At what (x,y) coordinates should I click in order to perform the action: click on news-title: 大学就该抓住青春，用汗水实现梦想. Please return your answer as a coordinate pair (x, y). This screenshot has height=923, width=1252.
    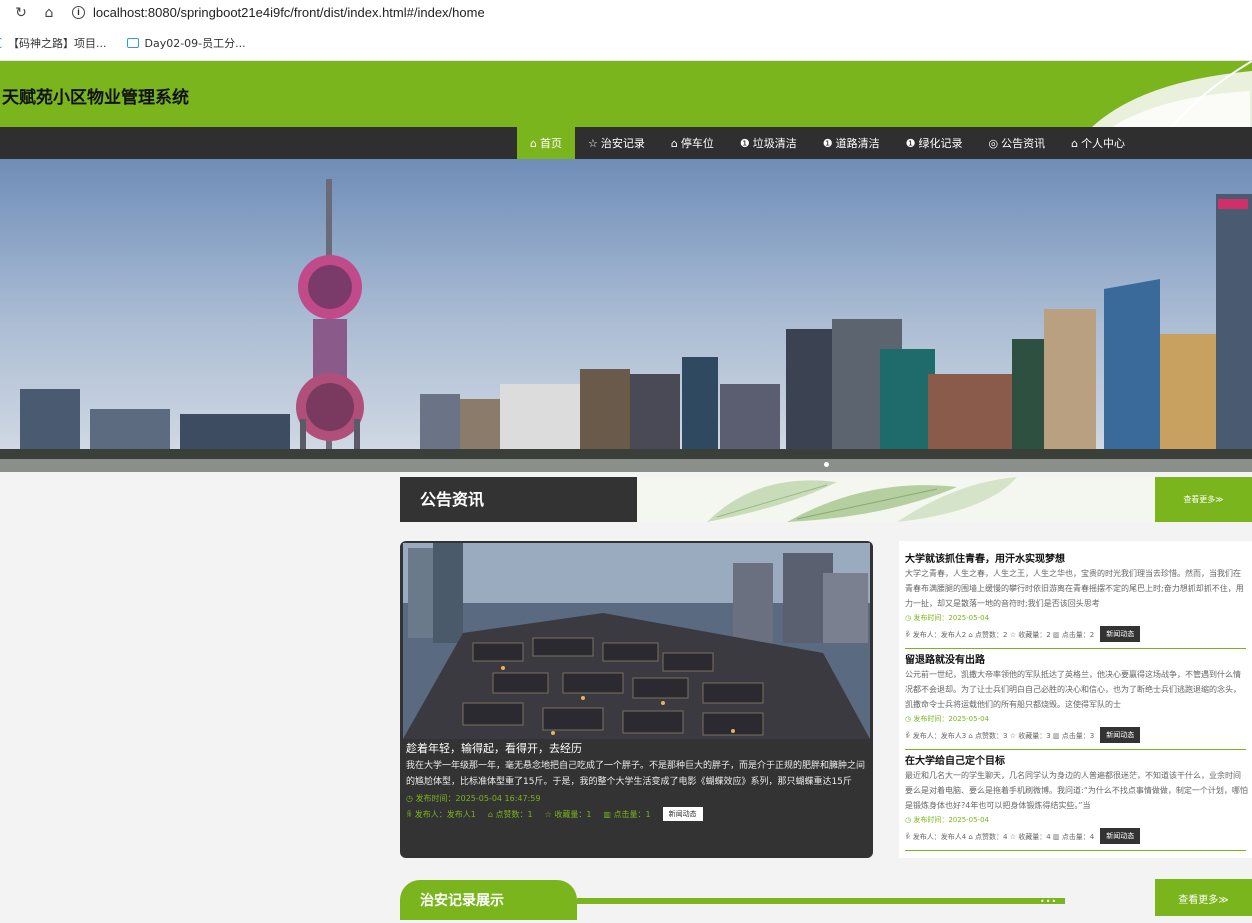
    Looking at the image, I should click on (1076, 557).